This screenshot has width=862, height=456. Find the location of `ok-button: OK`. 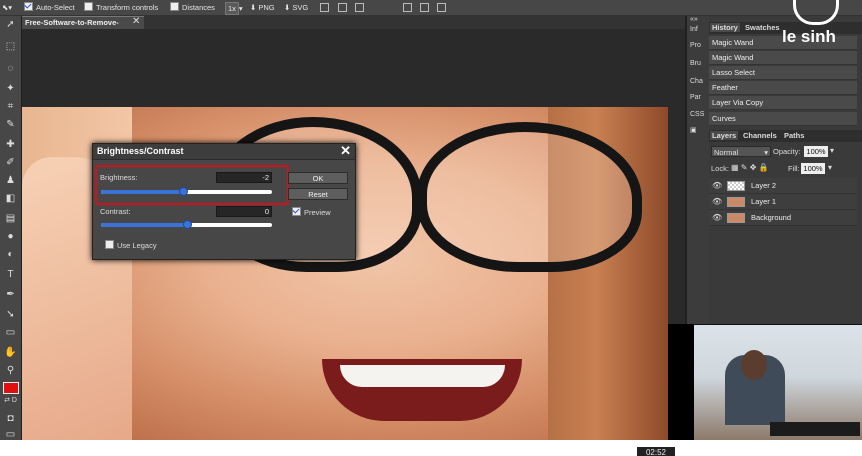

ok-button: OK is located at coordinates (318, 178).